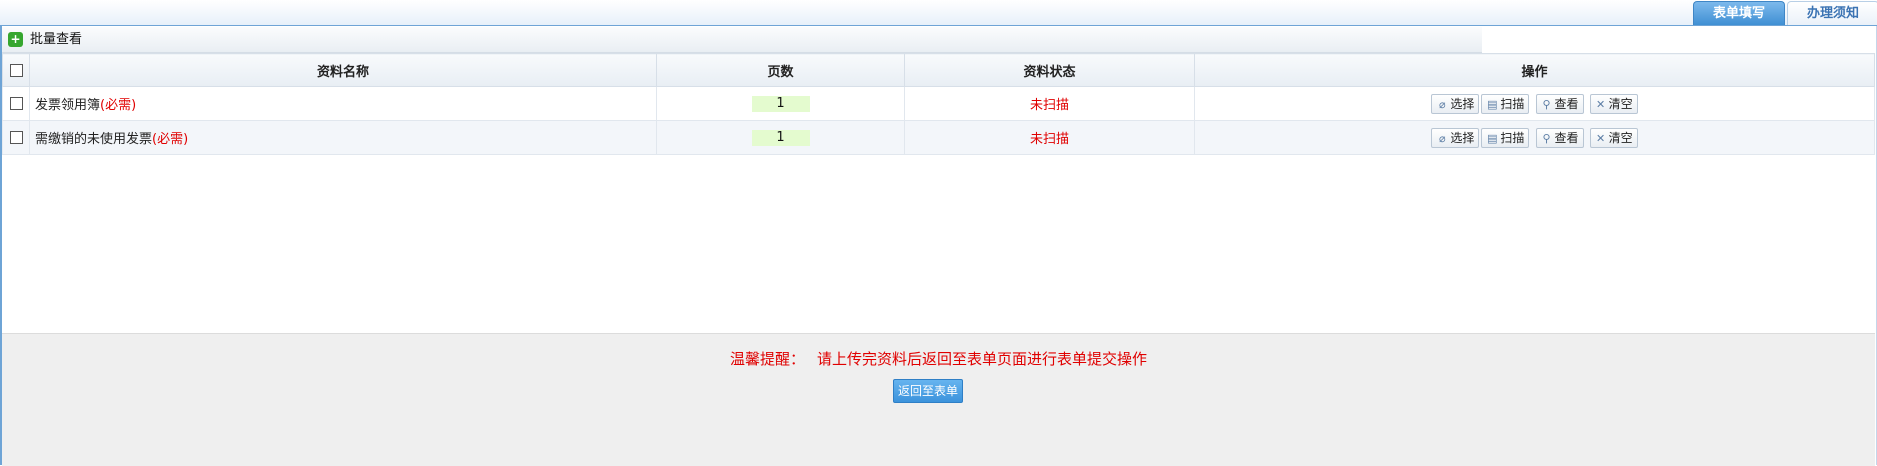 The width and height of the screenshot is (1877, 466). Describe the element at coordinates (1832, 13) in the screenshot. I see `tab-instructions: 办理须知` at that location.